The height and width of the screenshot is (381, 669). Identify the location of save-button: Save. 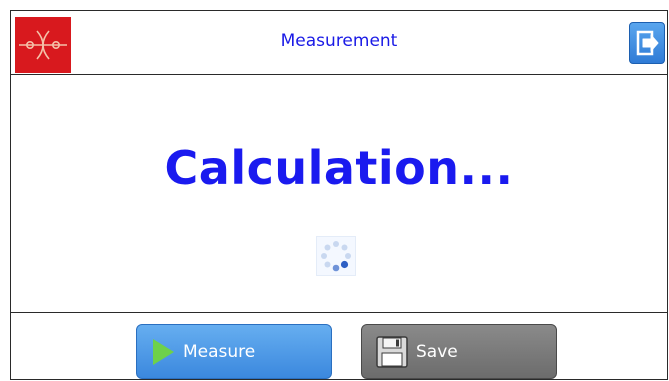
(459, 351).